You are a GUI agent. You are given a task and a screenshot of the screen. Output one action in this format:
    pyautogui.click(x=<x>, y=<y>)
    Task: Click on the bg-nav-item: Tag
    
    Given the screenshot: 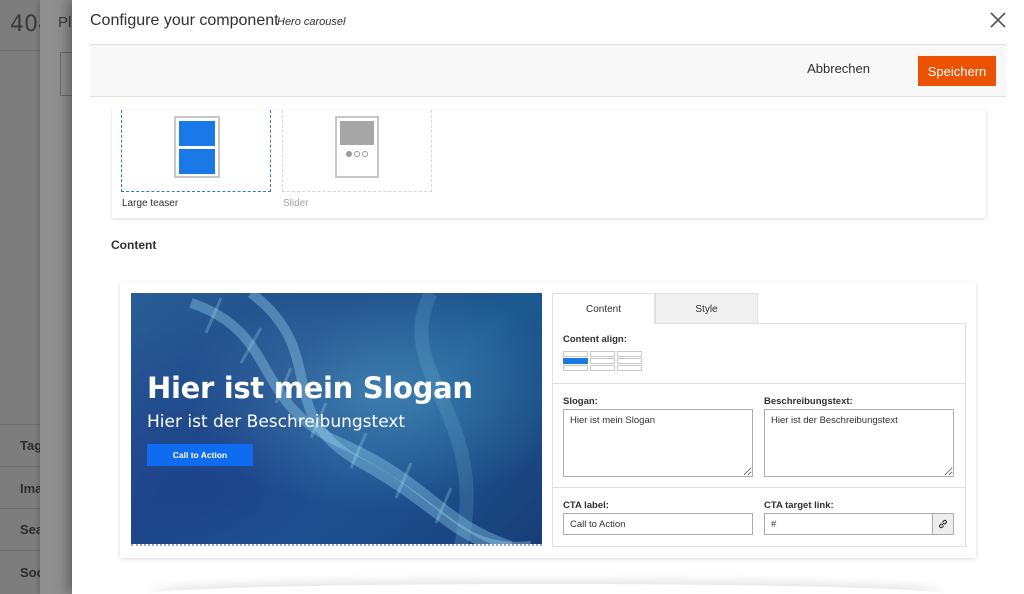 What is the action you would take?
    pyautogui.click(x=31, y=445)
    